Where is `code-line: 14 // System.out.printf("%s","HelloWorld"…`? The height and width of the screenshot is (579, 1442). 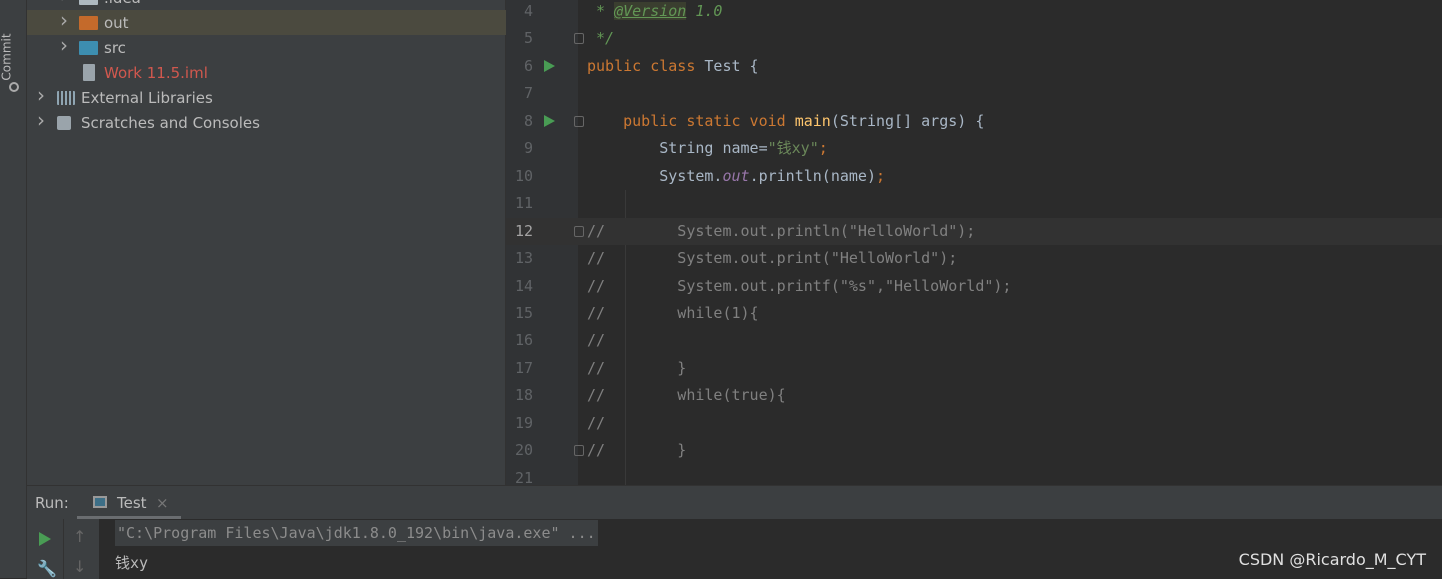
code-line: 14 // System.out.printf("%s","HelloWorld"… is located at coordinates (766, 286).